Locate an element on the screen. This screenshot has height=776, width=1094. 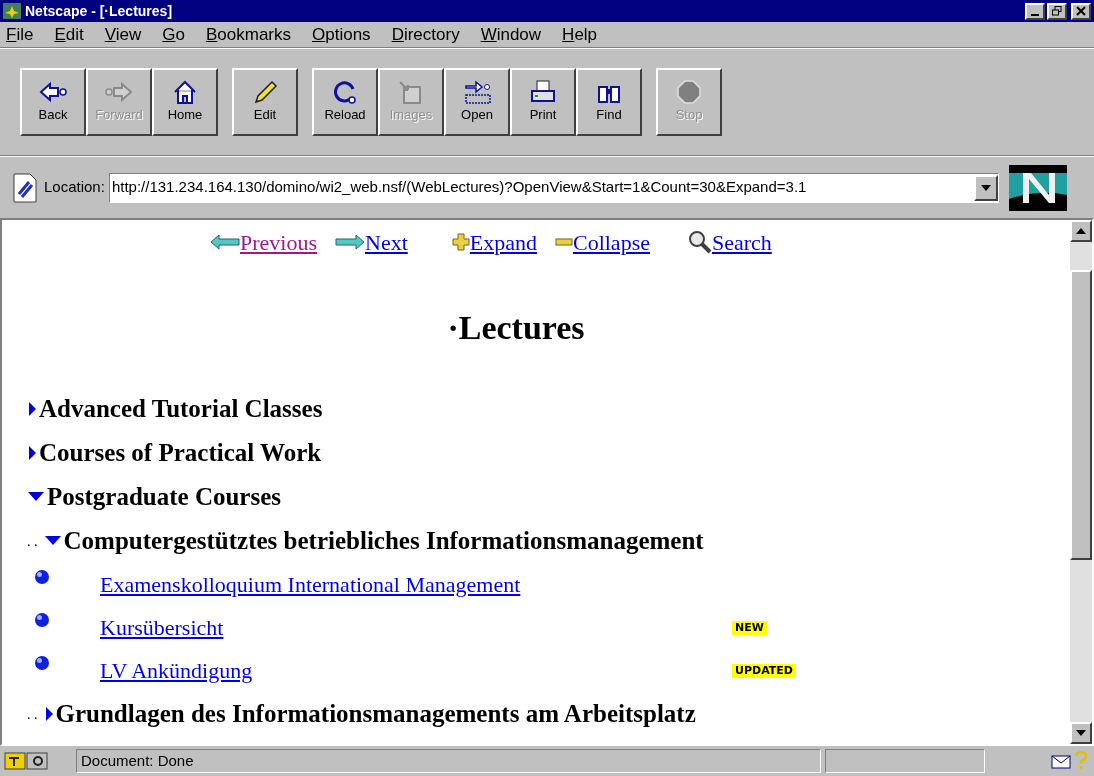
left-arrow-icon is located at coordinates (225, 242).